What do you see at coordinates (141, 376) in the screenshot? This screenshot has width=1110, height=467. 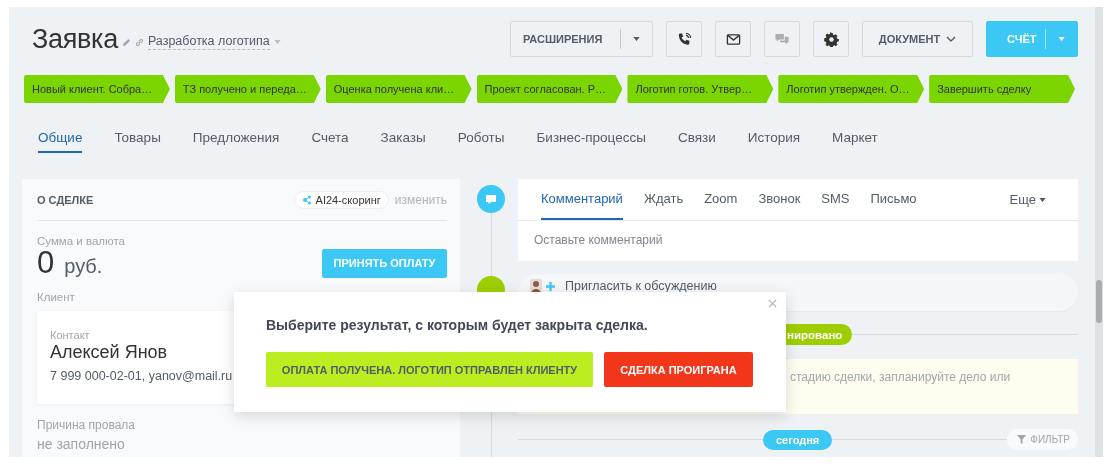 I see `contact-details: 7 999 000-02-01, yanov@mail.ru` at bounding box center [141, 376].